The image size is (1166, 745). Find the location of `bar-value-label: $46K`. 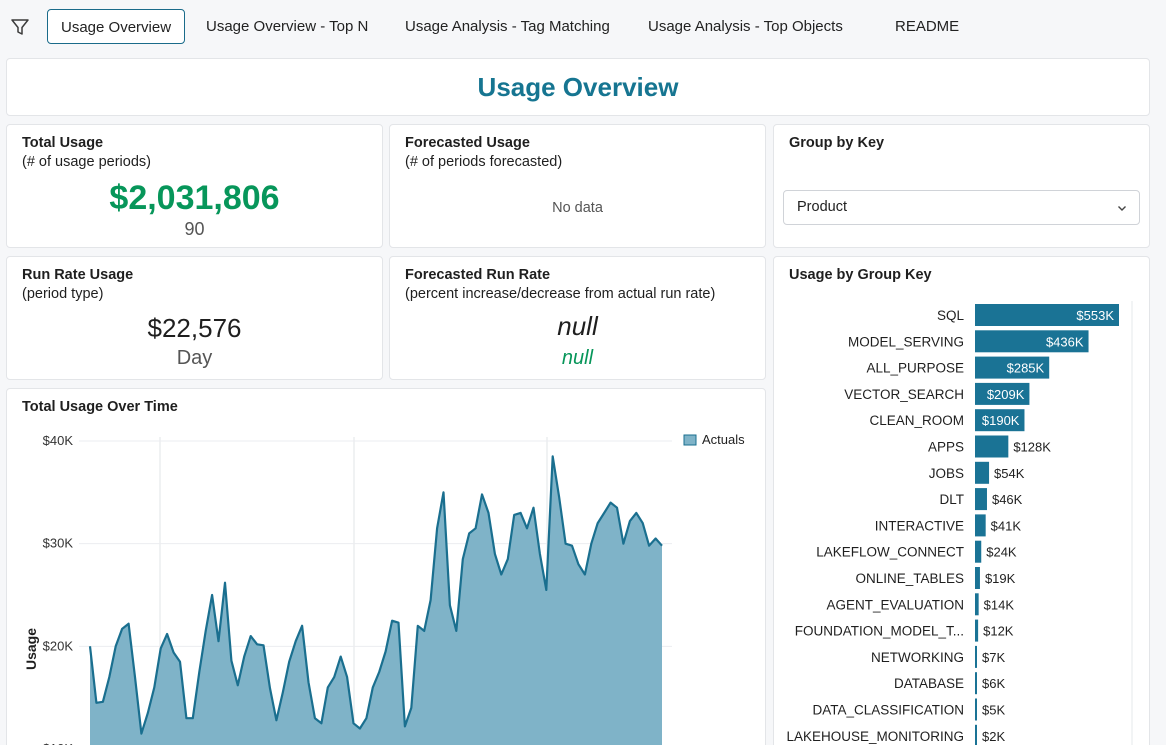

bar-value-label: $46K is located at coordinates (1007, 499).